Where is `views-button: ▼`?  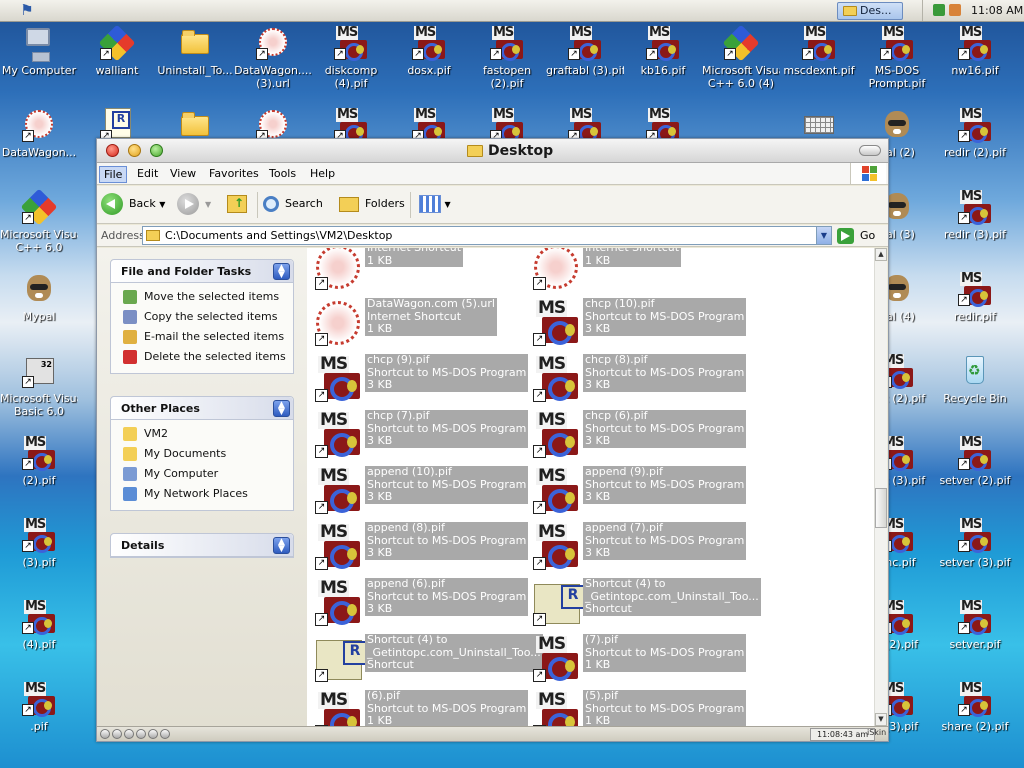
views-button: ▼ is located at coordinates (435, 204).